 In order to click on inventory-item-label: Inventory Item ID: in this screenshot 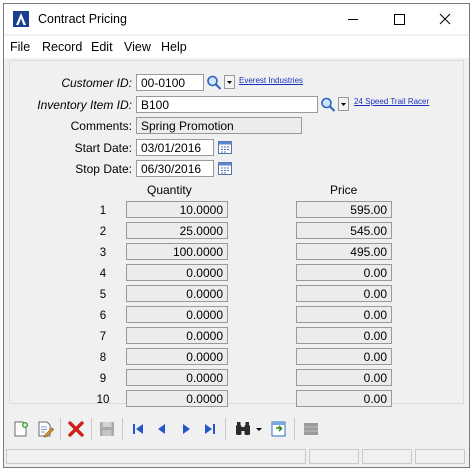, I will do `click(84, 105)`.